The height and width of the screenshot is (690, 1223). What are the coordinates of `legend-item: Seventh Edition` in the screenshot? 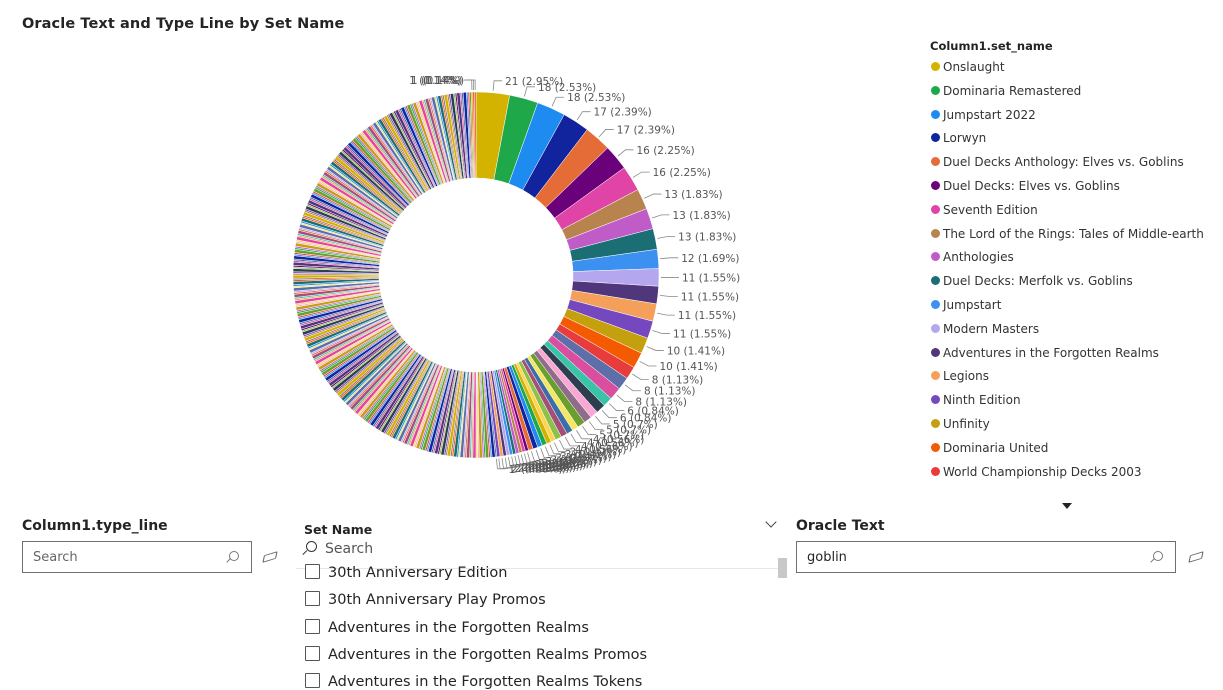 It's located at (984, 210).